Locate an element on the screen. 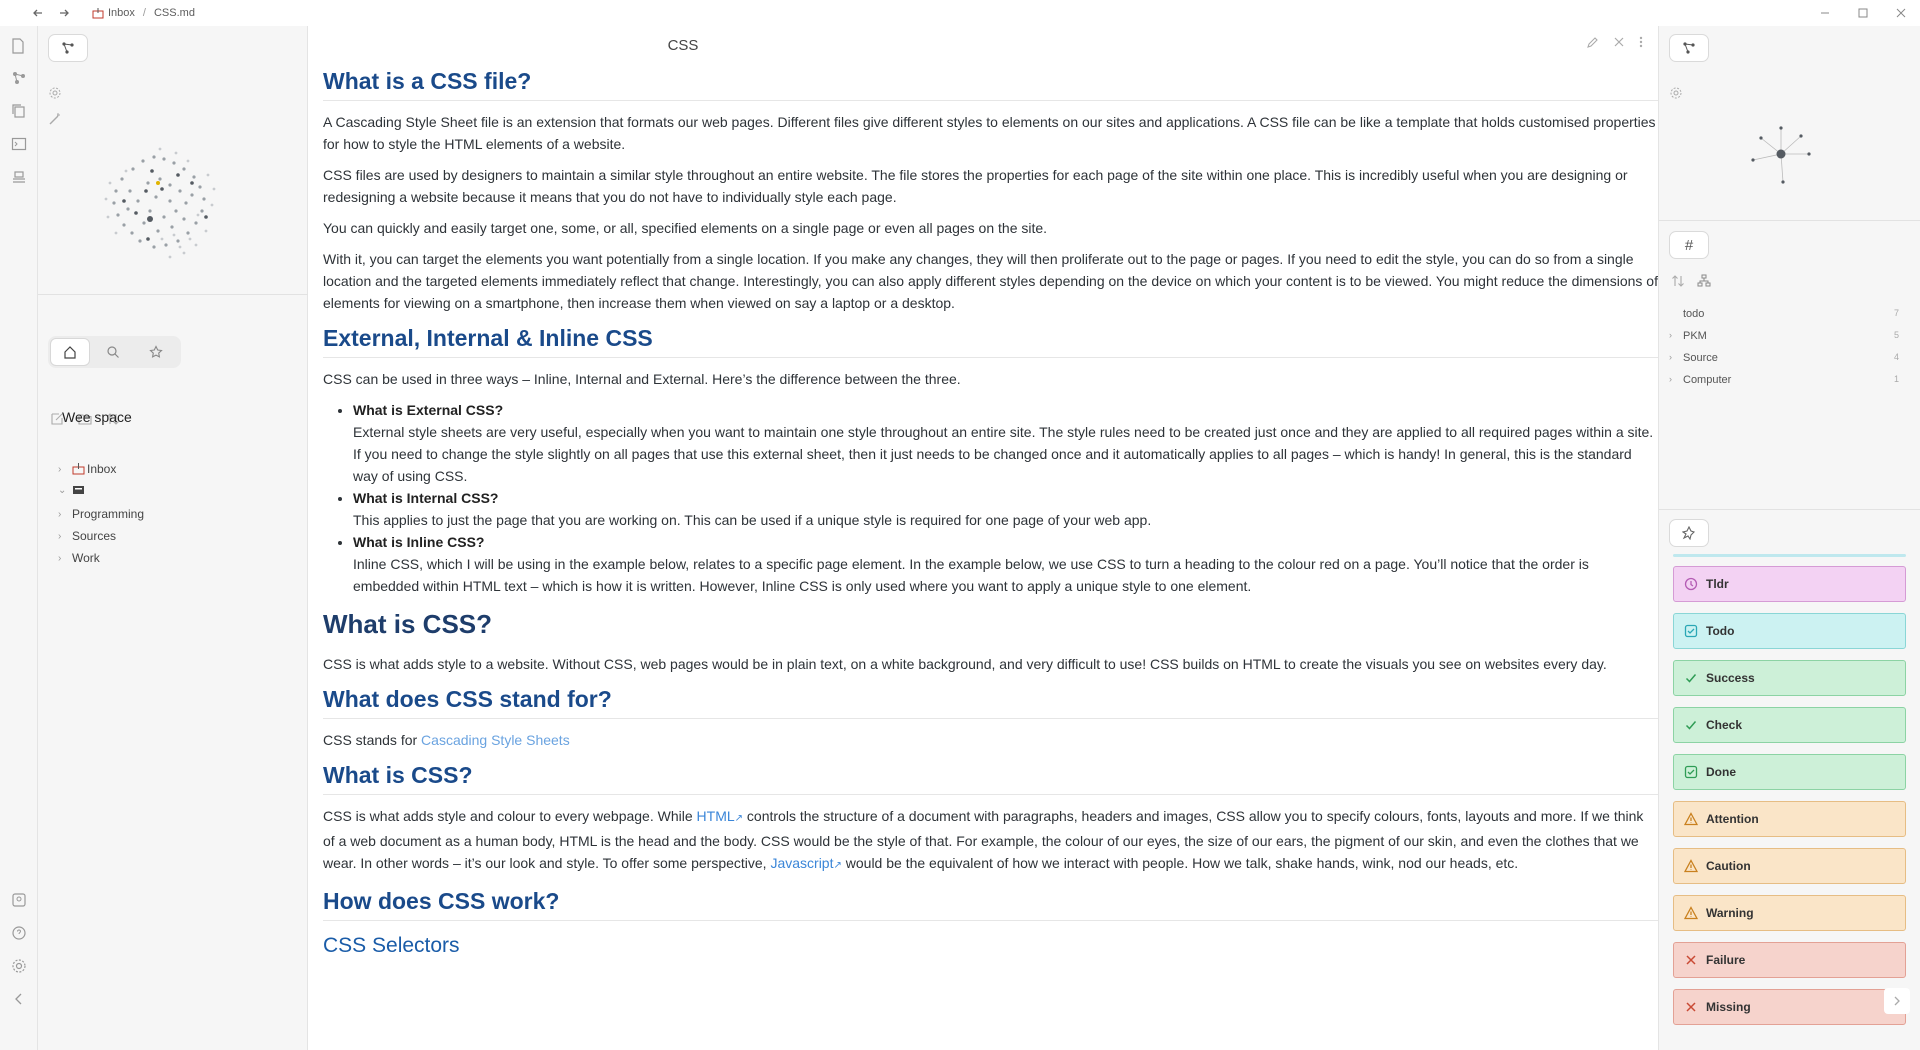 The image size is (1920, 1050). tag-label: Source is located at coordinates (1700, 358).